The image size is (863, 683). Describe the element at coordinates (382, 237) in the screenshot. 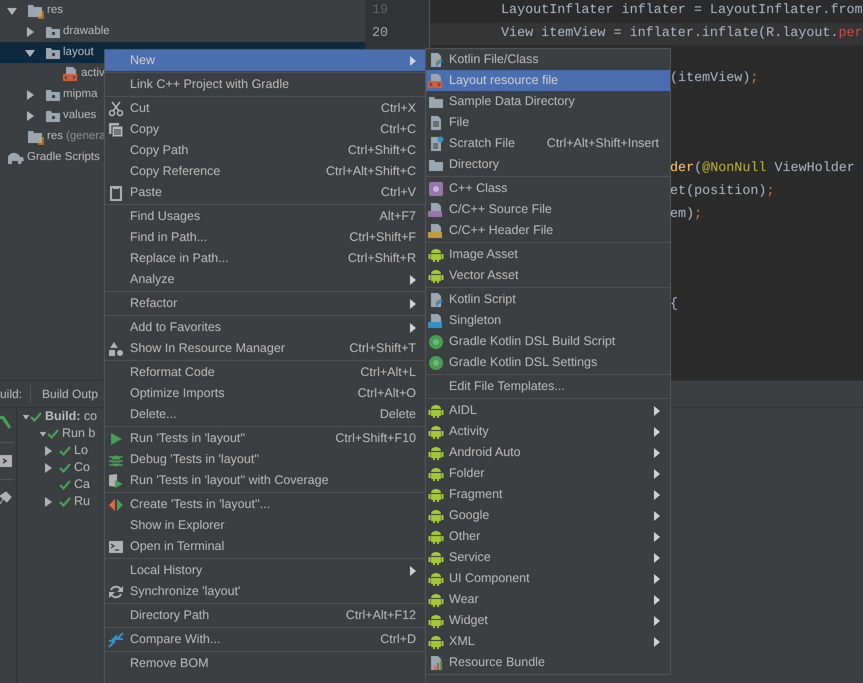

I see `shortcut-text: Ctrl+Shift+F` at that location.